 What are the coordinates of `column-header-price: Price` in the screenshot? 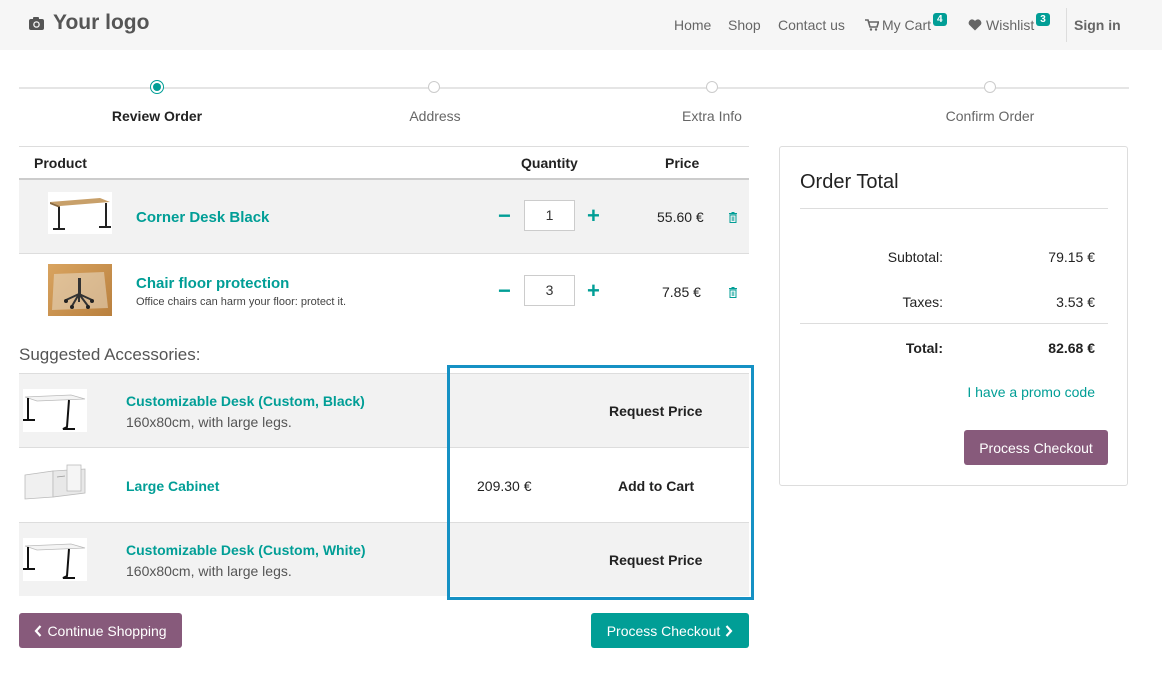 It's located at (682, 163).